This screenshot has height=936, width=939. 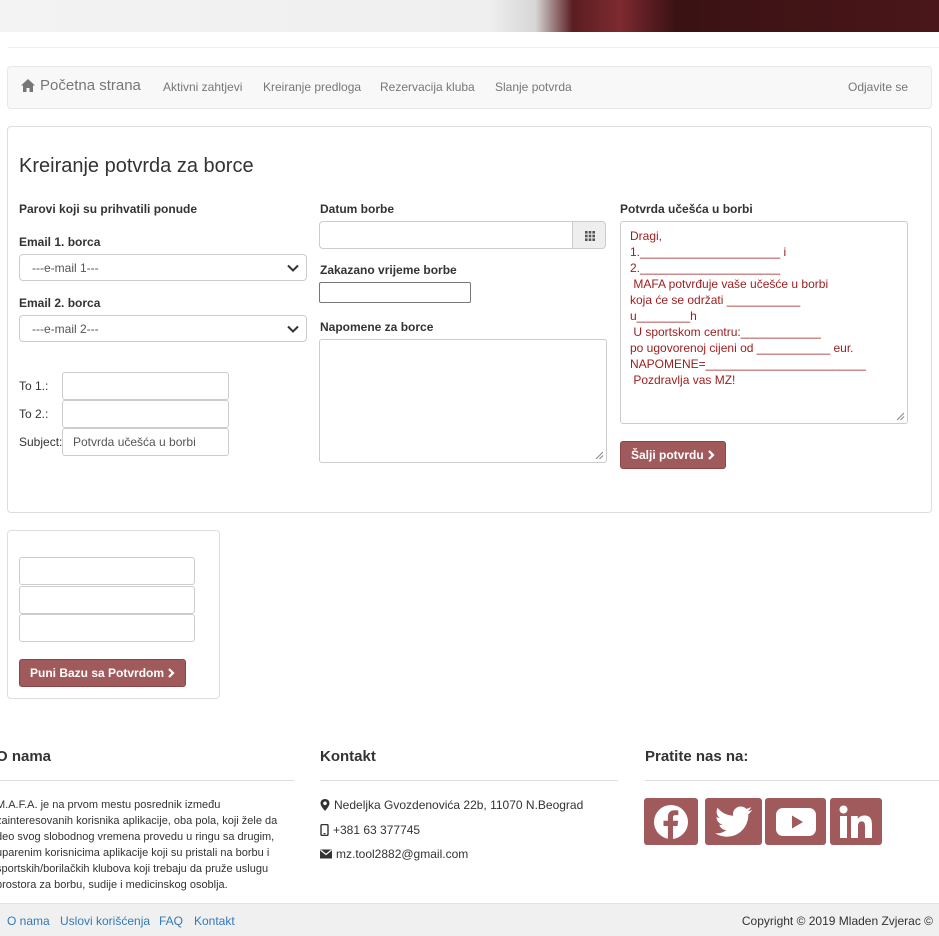 I want to click on logout-link: Odjavite se, so click(x=878, y=87).